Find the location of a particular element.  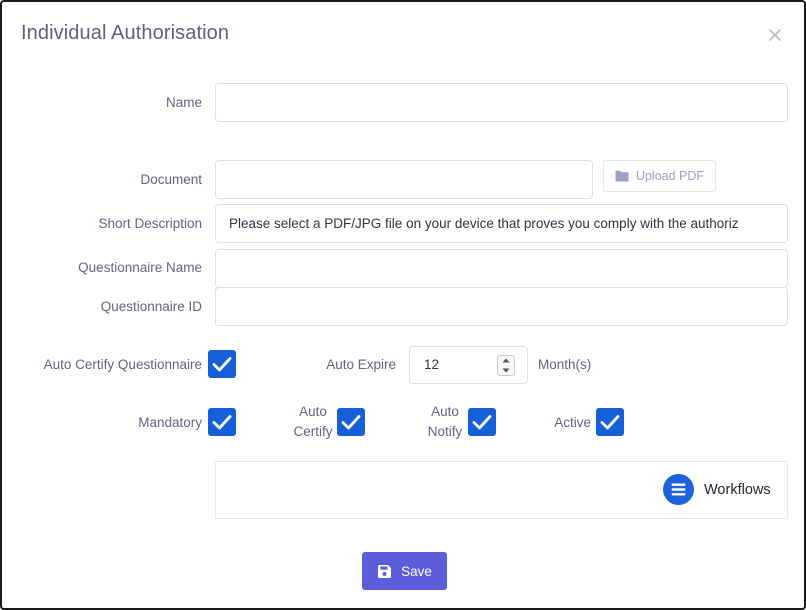

floppy-disk-icon is located at coordinates (385, 571).